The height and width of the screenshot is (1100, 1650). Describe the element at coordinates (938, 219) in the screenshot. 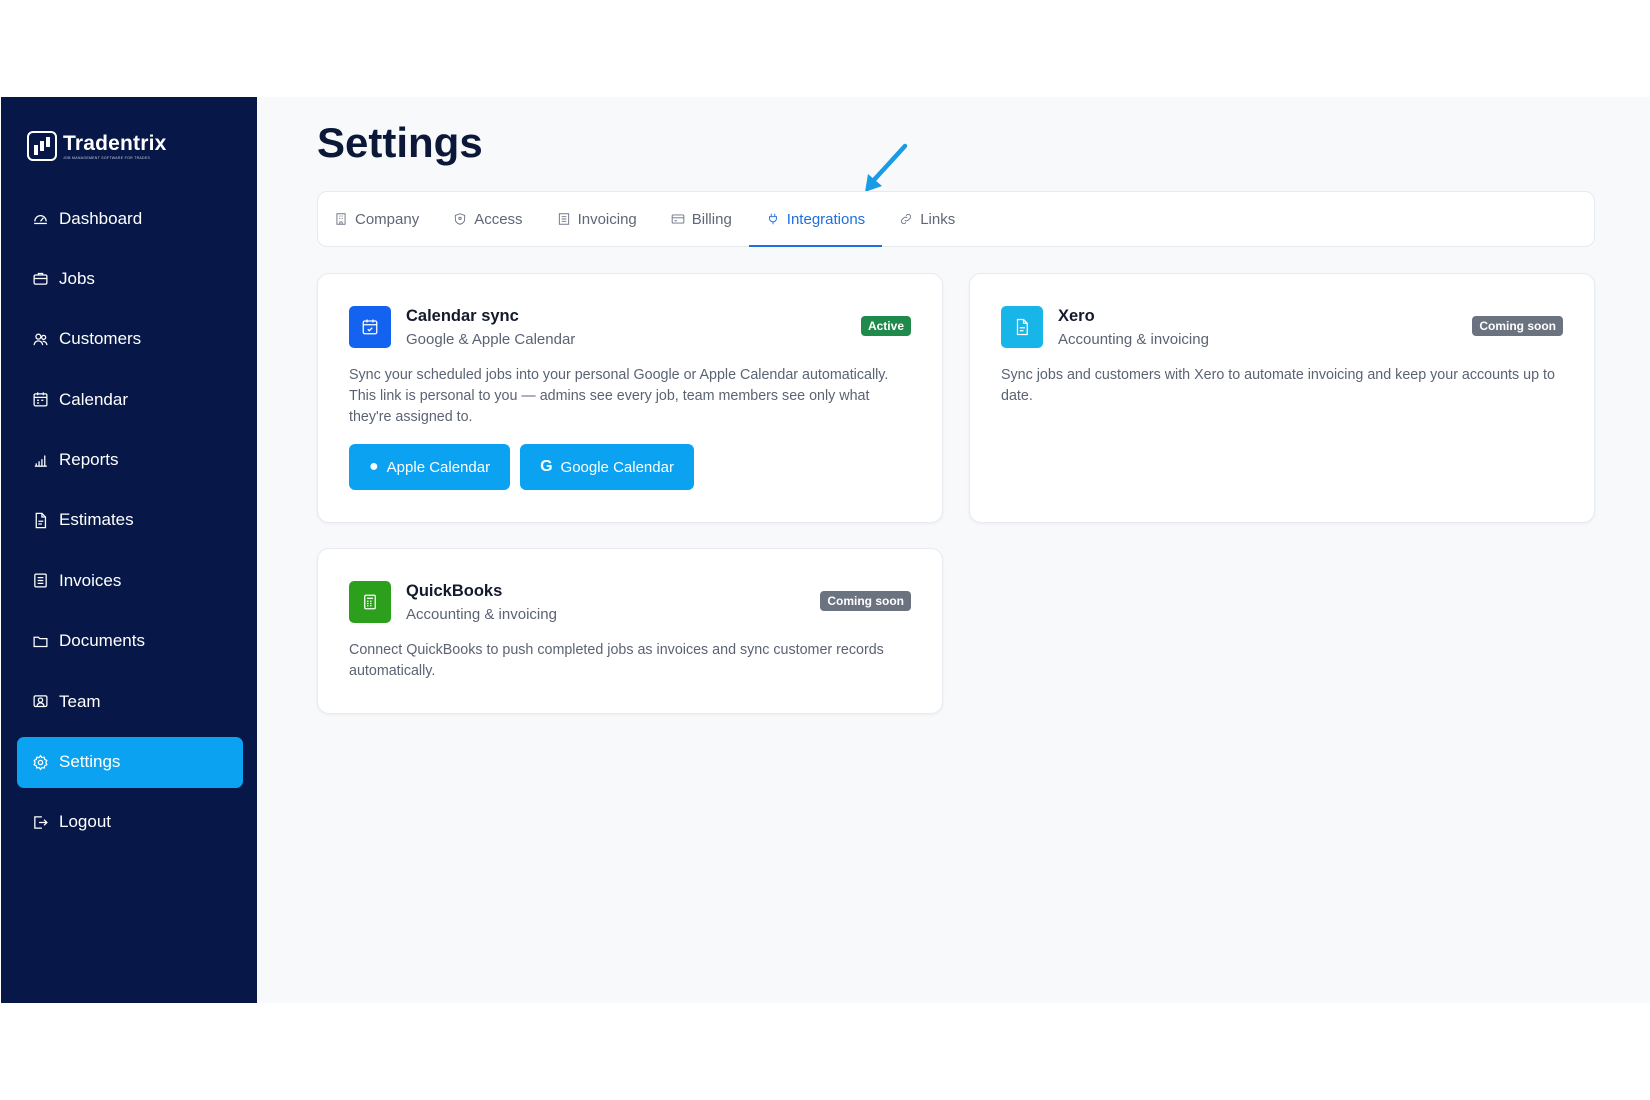

I see `tab-label: Links` at that location.